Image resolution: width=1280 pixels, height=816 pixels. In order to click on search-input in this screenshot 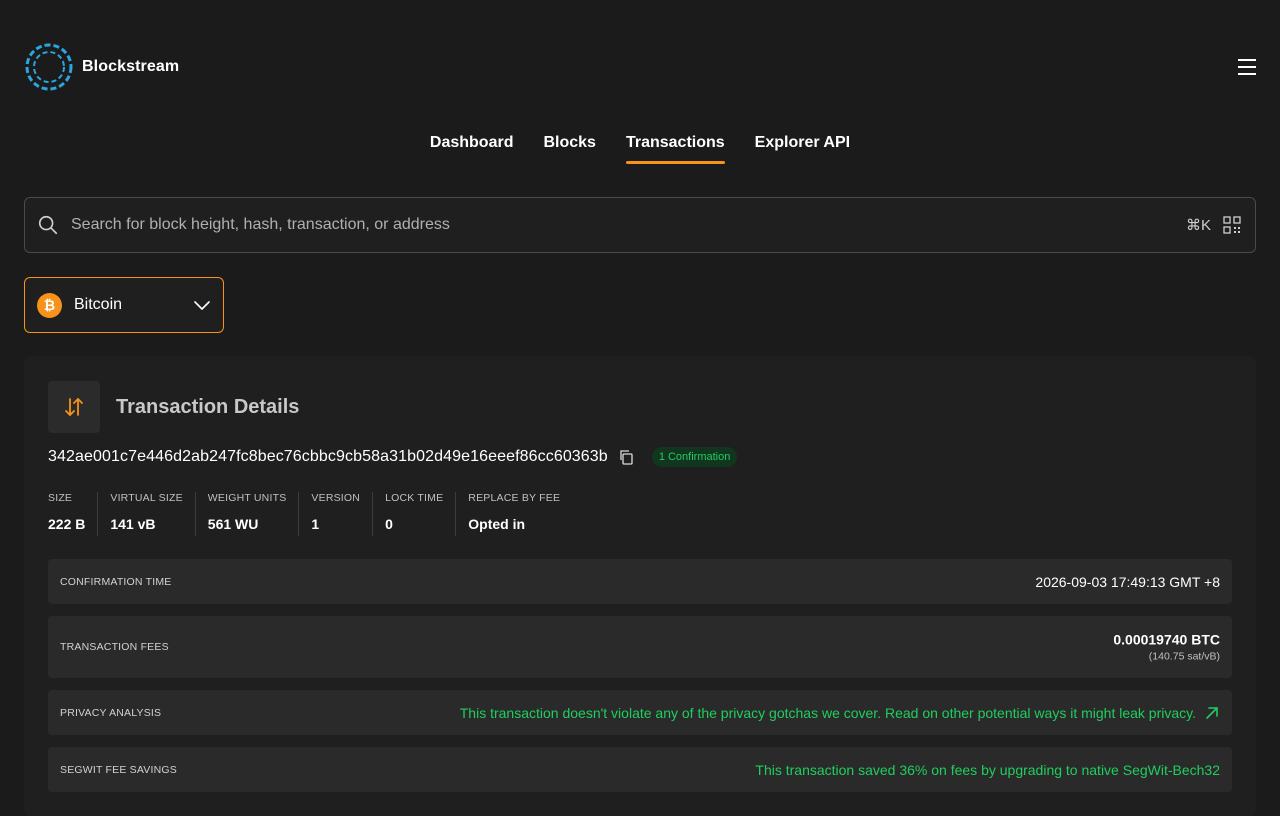, I will do `click(628, 225)`.